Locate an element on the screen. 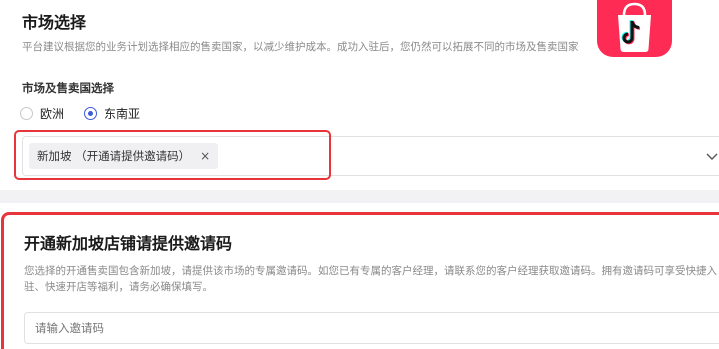 Image resolution: width=719 pixels, height=349 pixels. radio-southeast-asia: 东南亚 is located at coordinates (112, 113).